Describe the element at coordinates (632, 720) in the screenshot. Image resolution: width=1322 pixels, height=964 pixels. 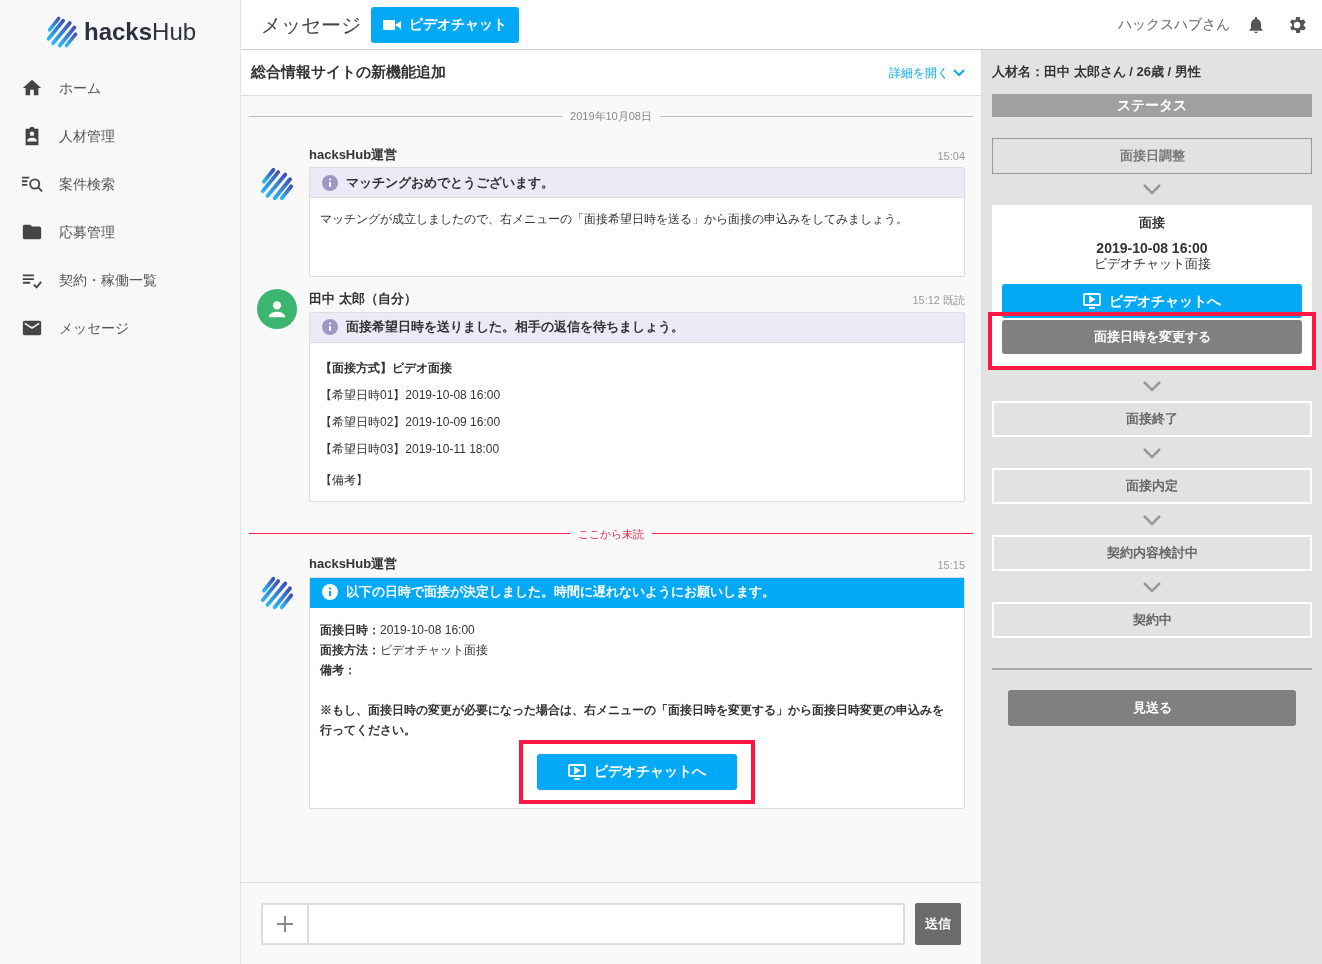
I see `note-text: ※もし、面接日時の変更が必要になった場合は、右メニューの「面接日時を変更する」から面接日時変更の申込みを行ってください。` at that location.